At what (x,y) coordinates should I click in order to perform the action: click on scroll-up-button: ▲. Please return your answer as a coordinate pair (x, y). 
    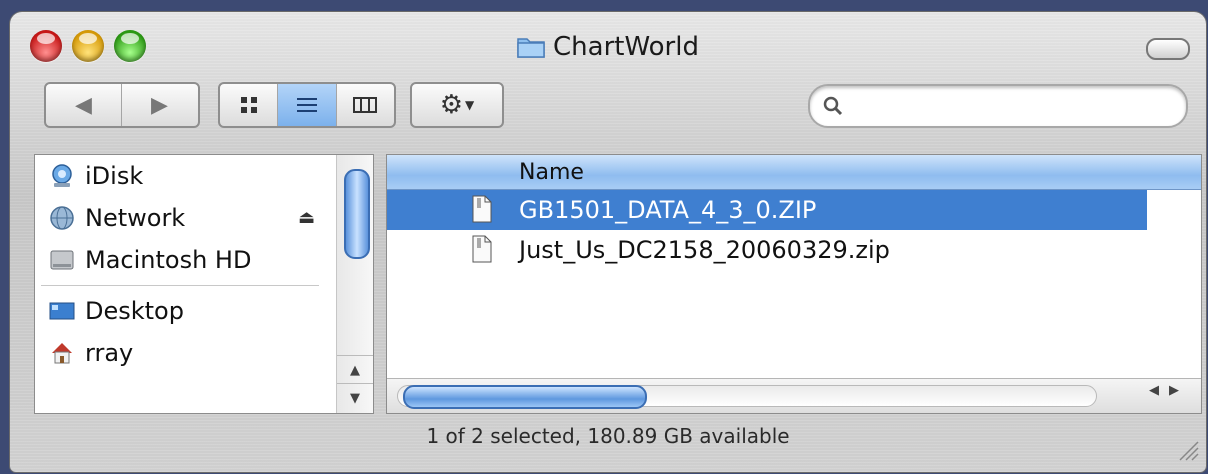
    Looking at the image, I should click on (355, 369).